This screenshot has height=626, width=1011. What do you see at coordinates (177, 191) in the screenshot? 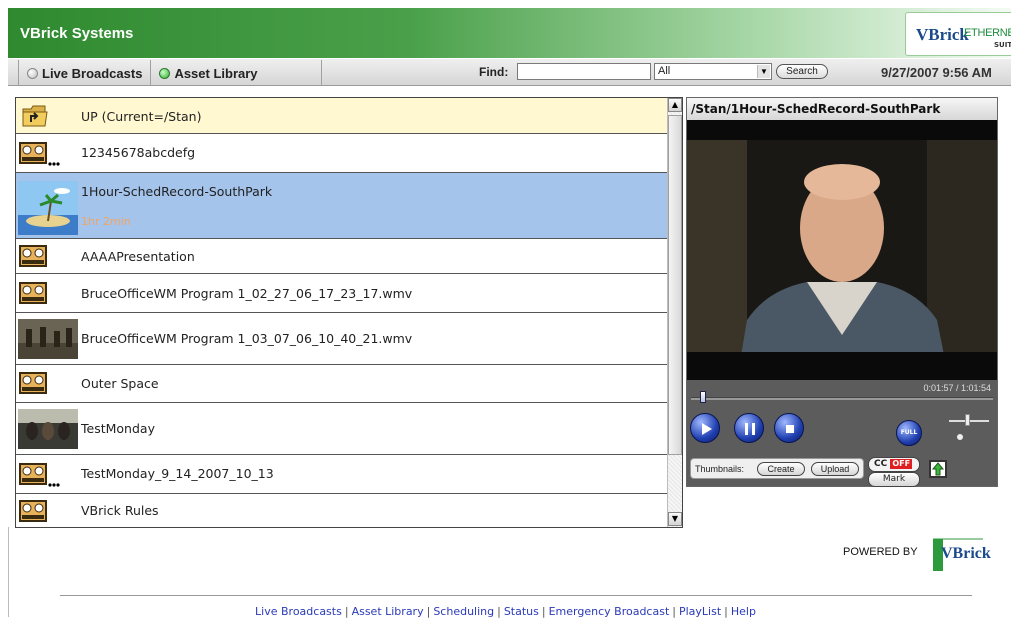
I see `list-item-label: 1Hour-SchedRecord-SouthPark` at bounding box center [177, 191].